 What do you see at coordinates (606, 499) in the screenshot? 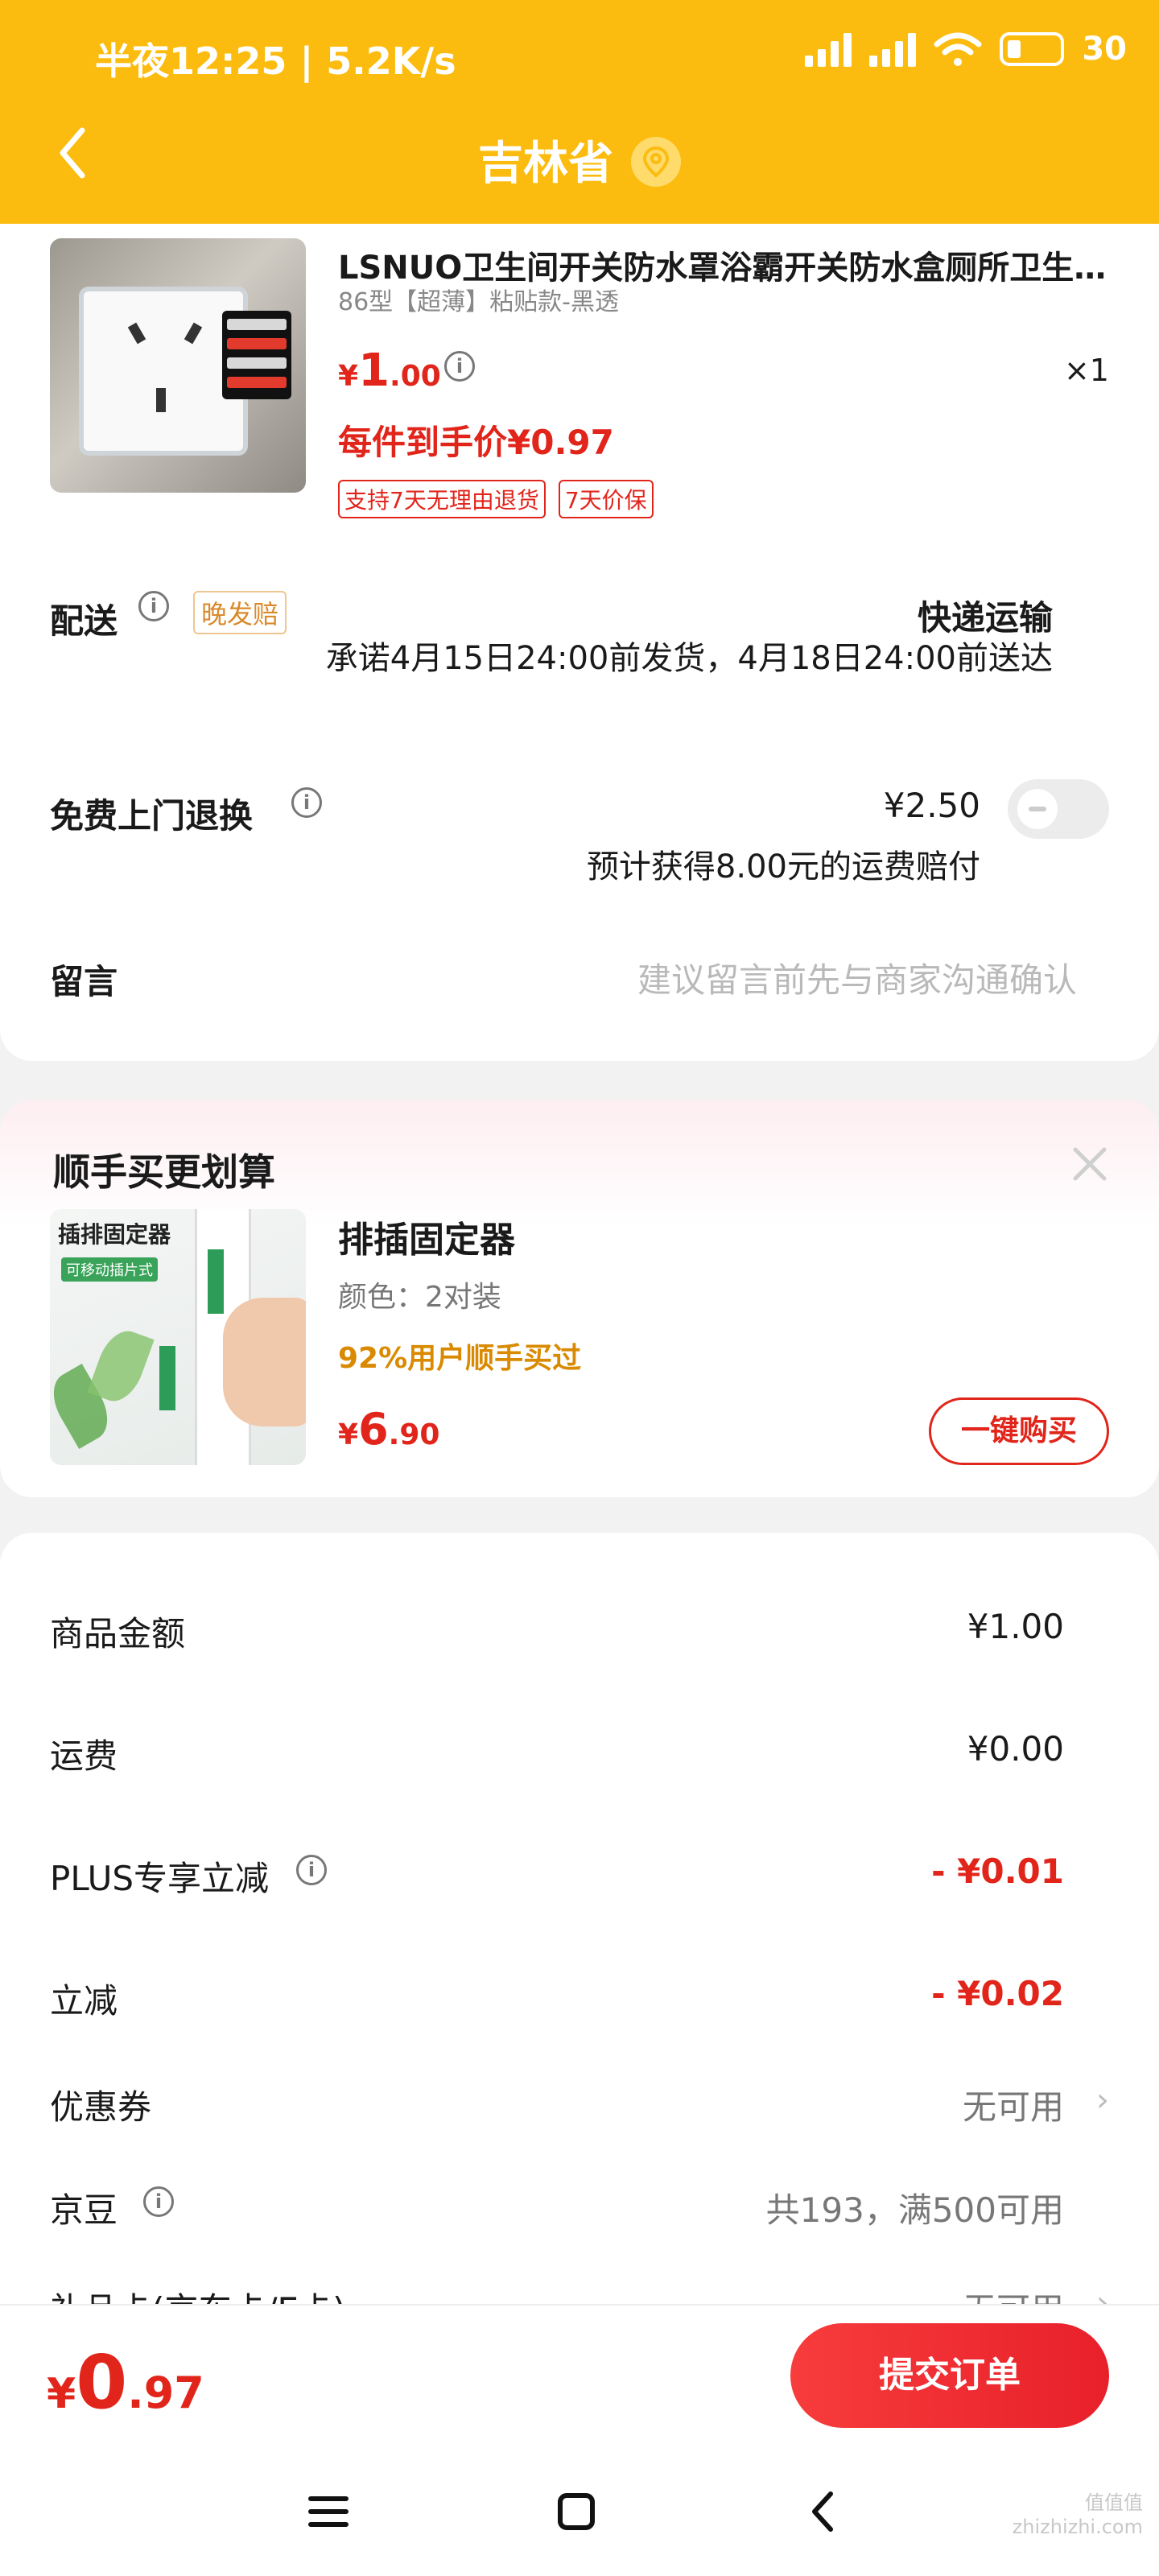
I see `price-protect-badge: 7天价保` at bounding box center [606, 499].